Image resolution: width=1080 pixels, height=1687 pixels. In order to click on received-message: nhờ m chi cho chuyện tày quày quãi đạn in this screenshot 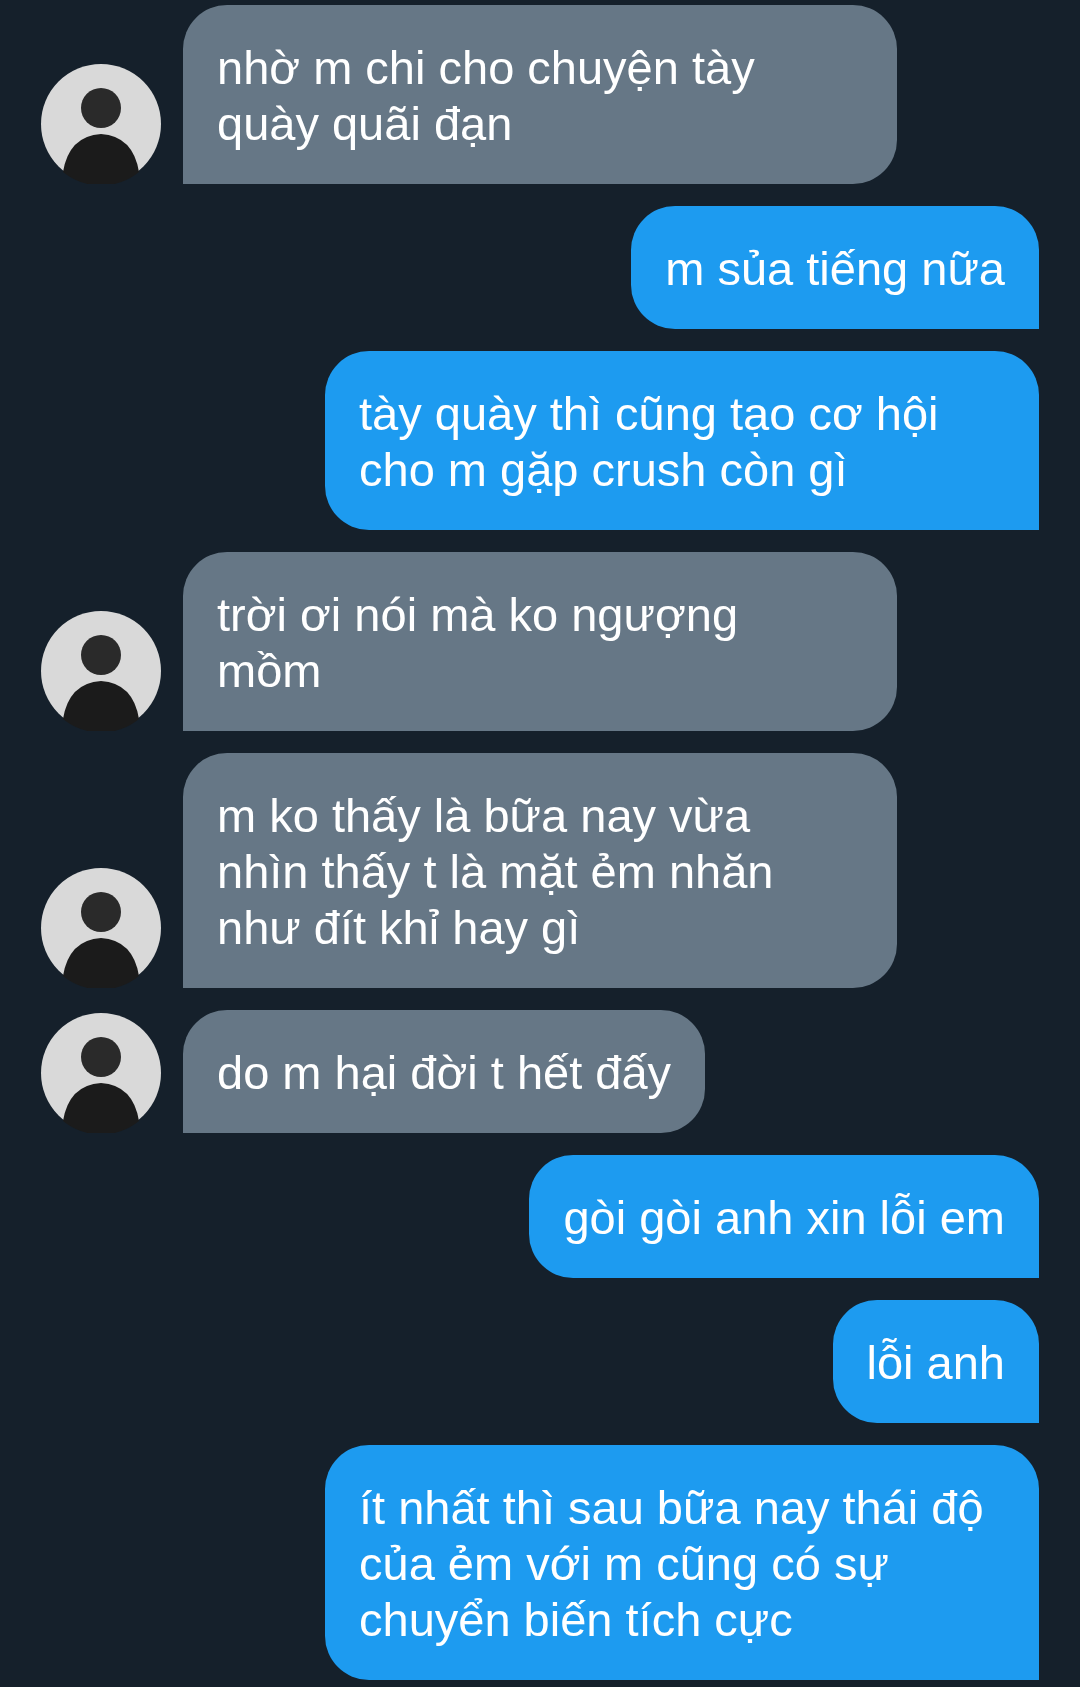, I will do `click(540, 94)`.